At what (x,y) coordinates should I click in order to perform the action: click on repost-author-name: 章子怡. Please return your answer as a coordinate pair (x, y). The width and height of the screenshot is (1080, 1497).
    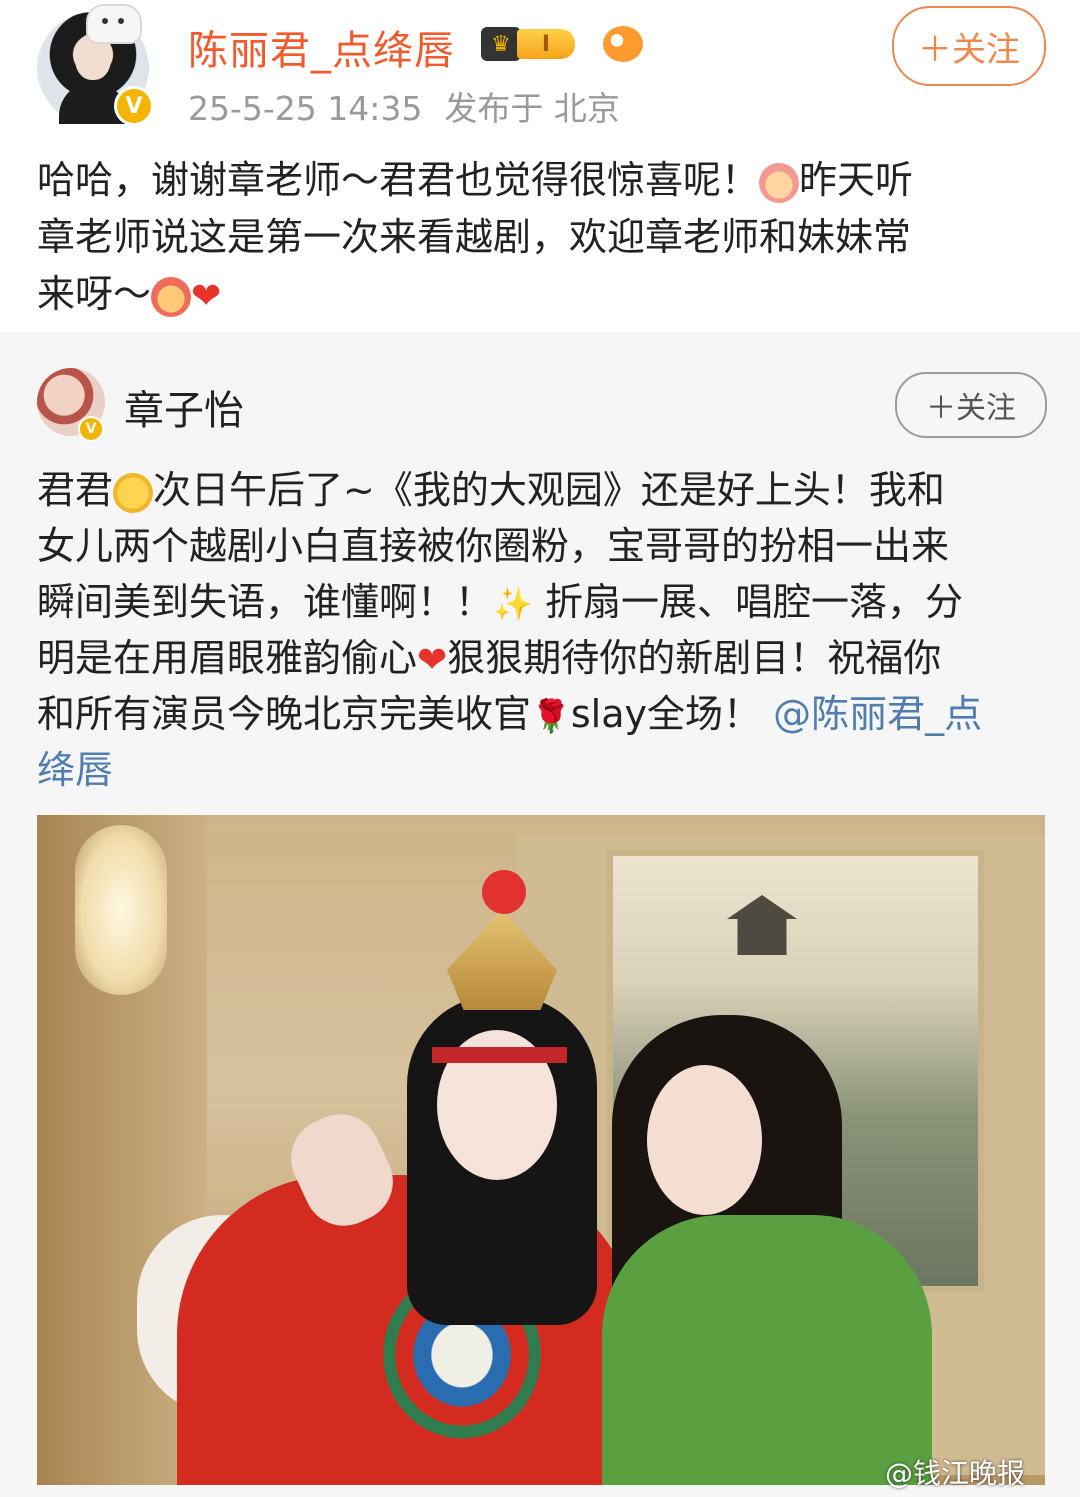
    Looking at the image, I should click on (184, 407).